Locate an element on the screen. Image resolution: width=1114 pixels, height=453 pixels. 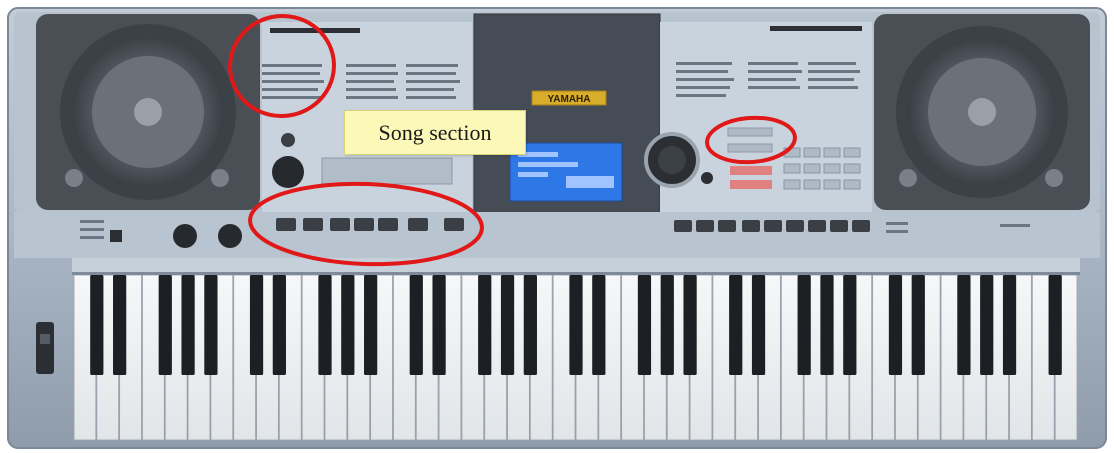
lower-control-strip is located at coordinates (557, 235).